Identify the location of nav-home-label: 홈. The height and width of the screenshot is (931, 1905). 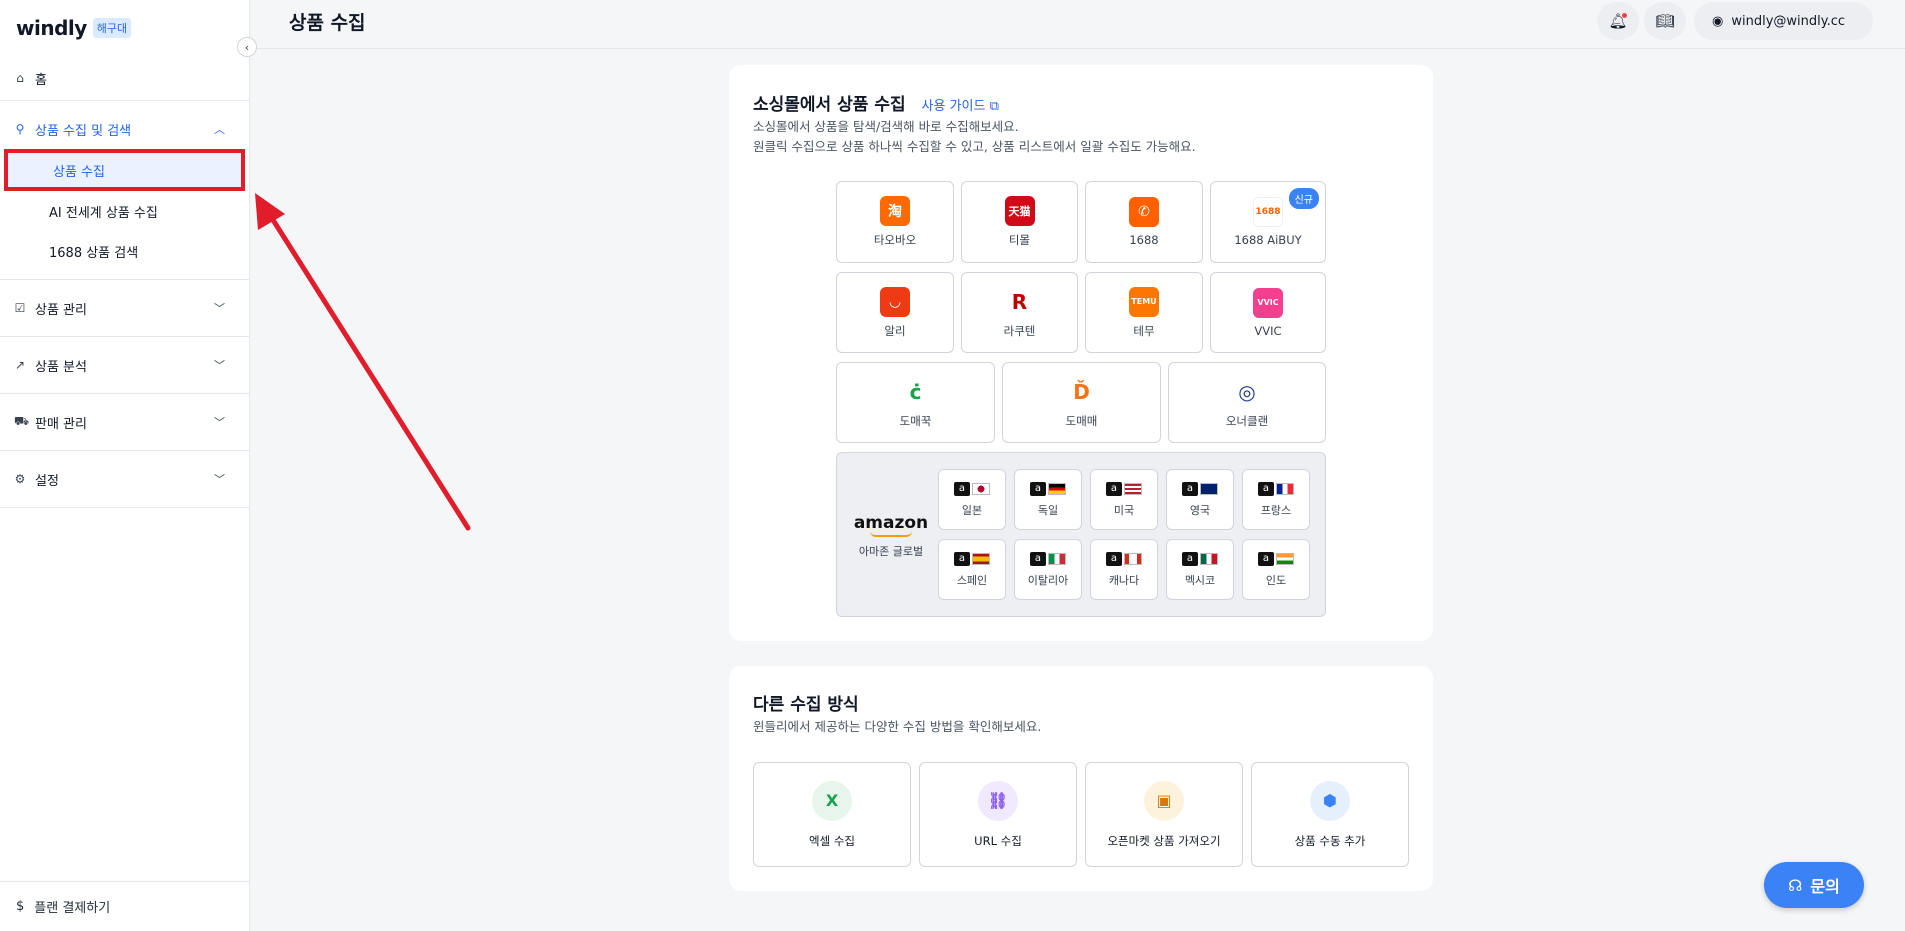
(41, 80).